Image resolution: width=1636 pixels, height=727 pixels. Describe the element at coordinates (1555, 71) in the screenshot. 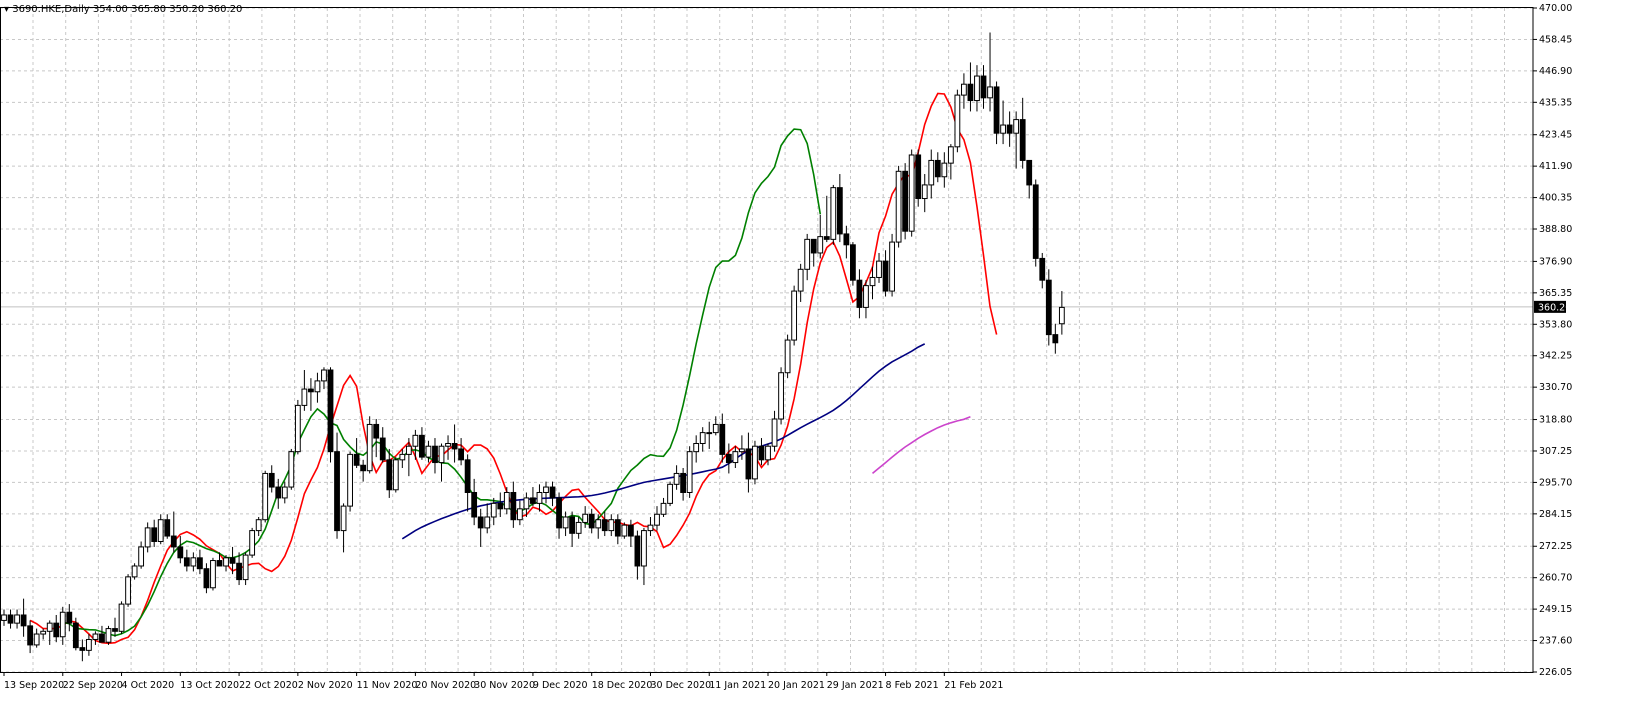

I see `y-tick-label: 446.90` at that location.